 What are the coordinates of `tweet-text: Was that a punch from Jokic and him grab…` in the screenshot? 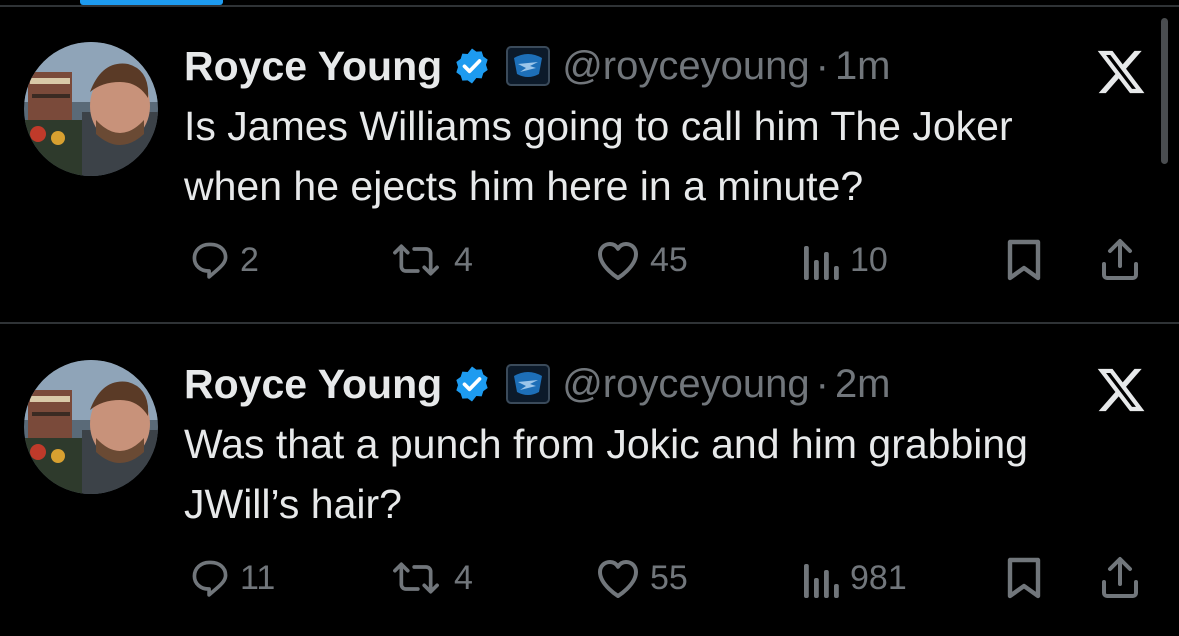 It's located at (606, 474).